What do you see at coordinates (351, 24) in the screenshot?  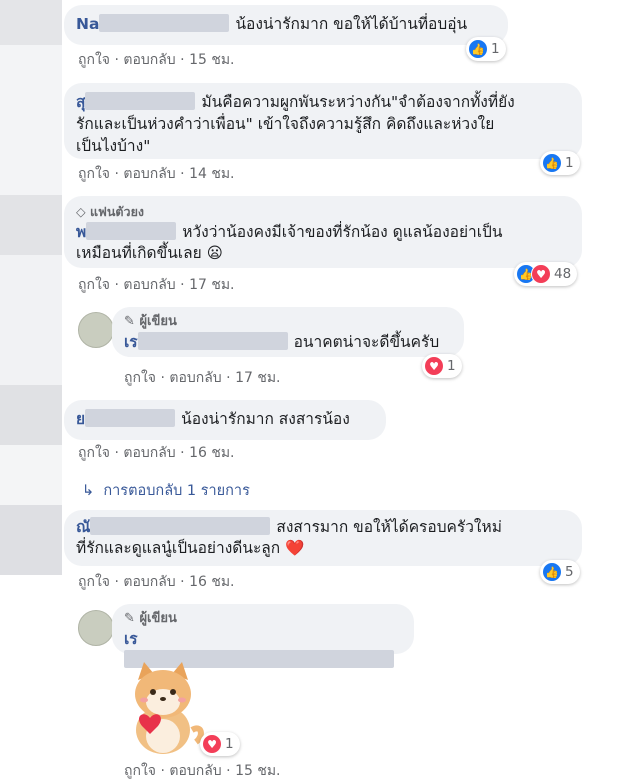 I see `comment-text: น้องน่ารักมาก ขอให้ได้บ้านที่อบอุ่น` at bounding box center [351, 24].